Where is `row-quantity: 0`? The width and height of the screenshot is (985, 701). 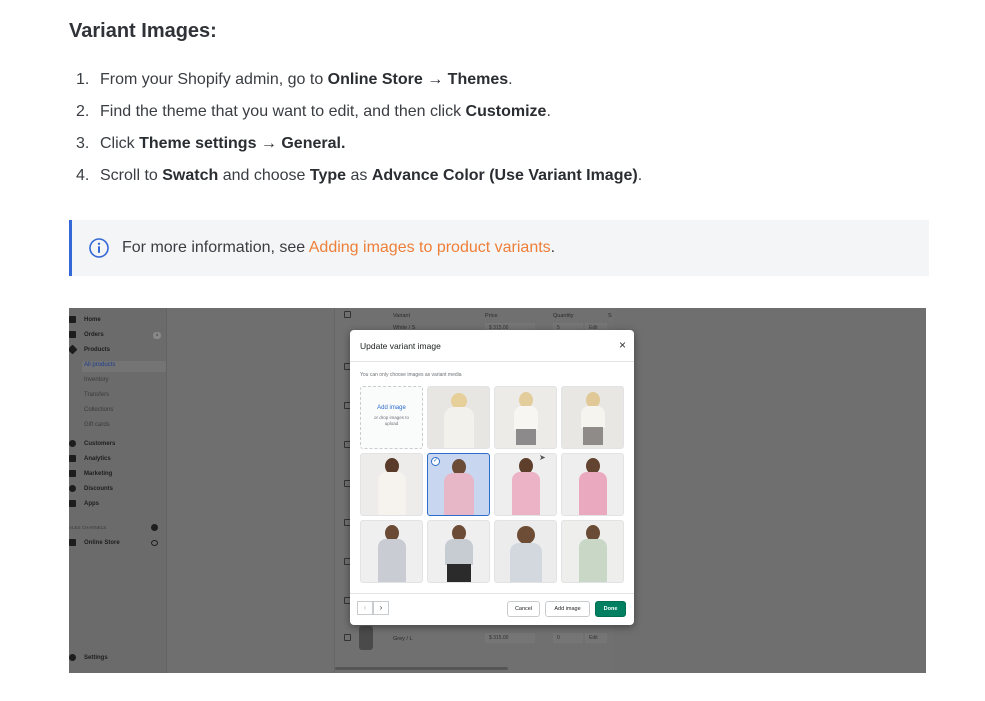 row-quantity: 0 is located at coordinates (568, 638).